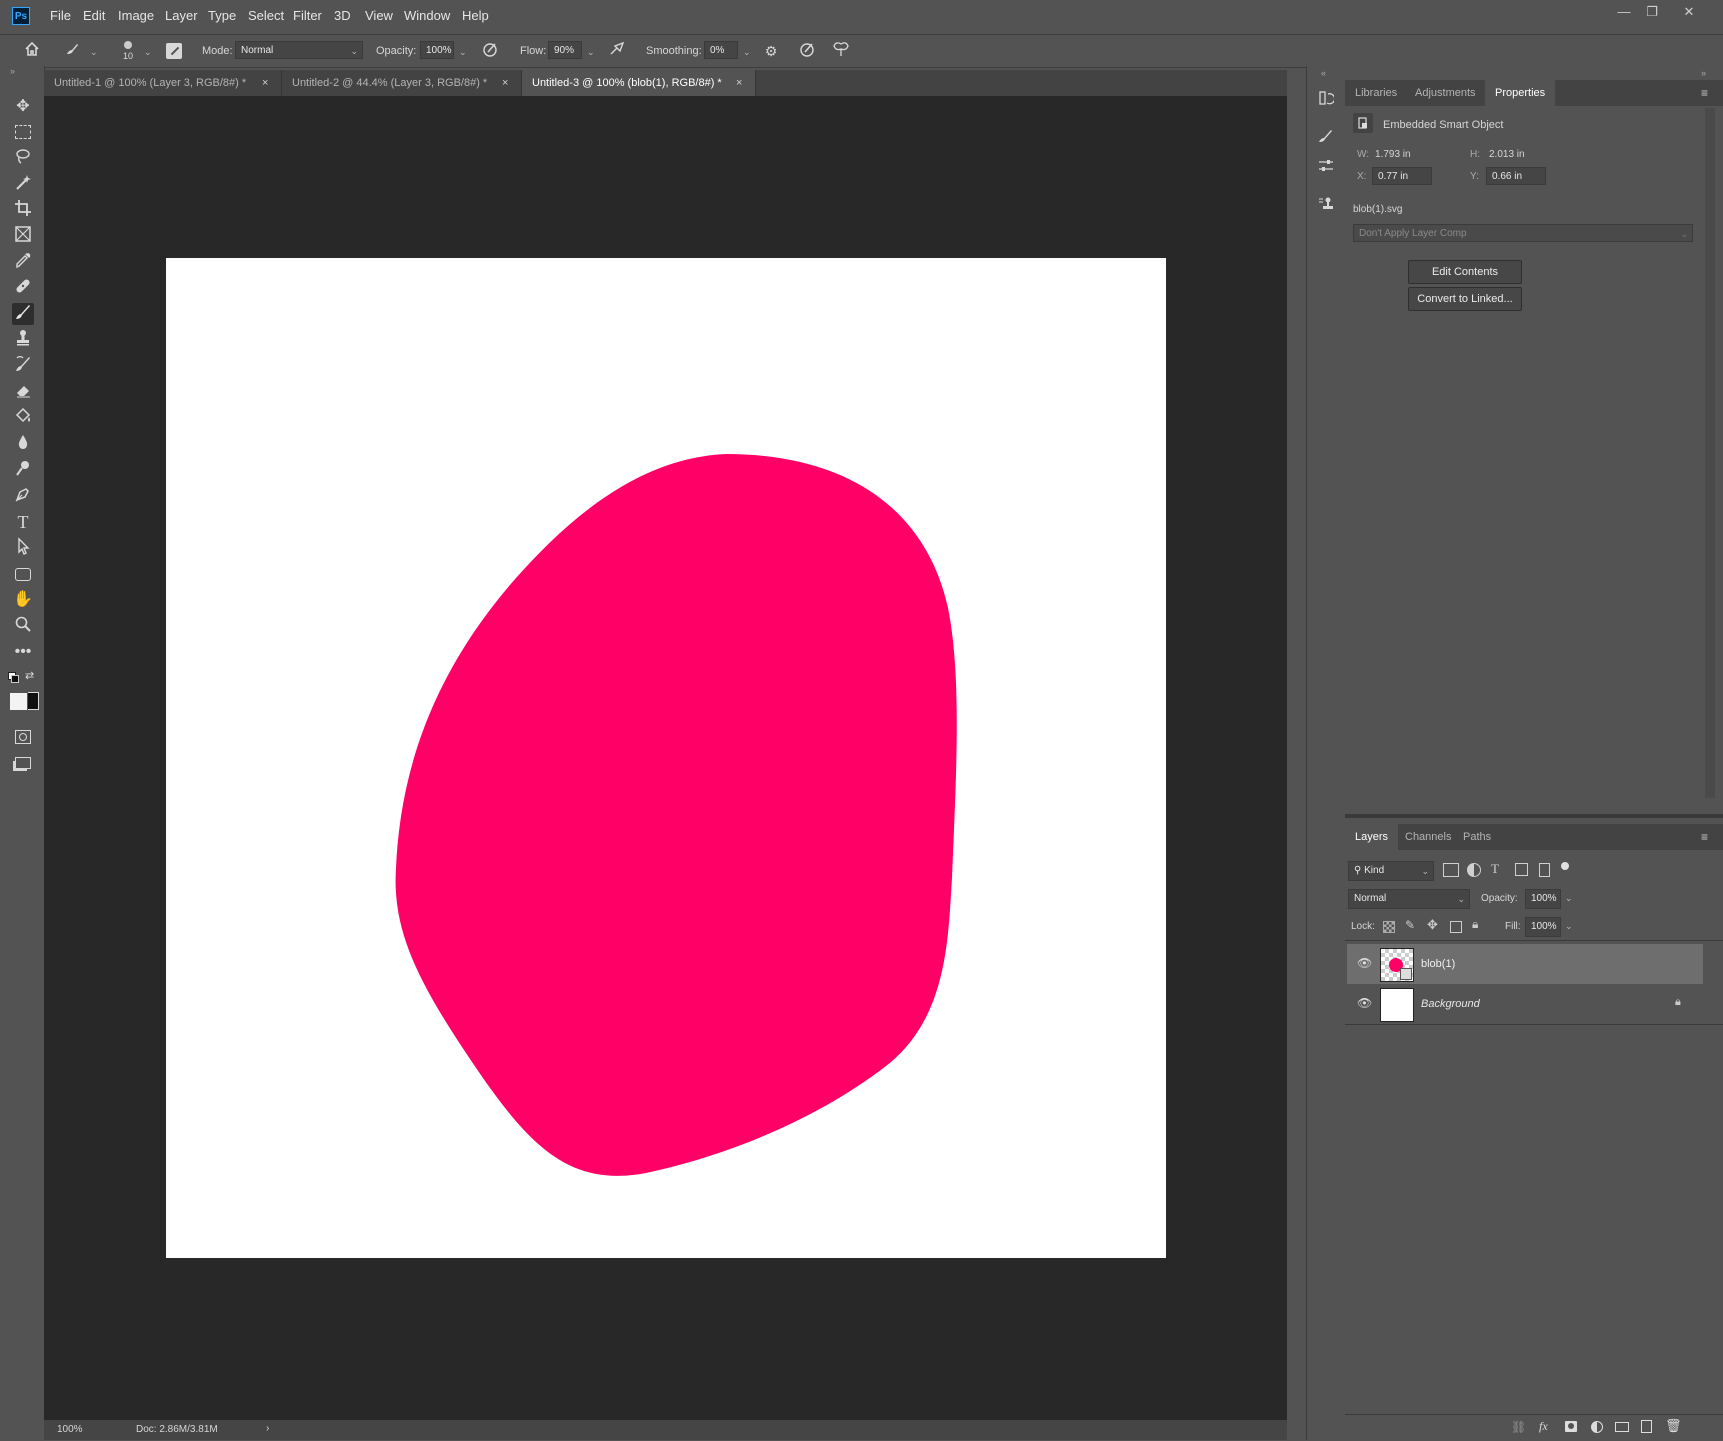  Describe the element at coordinates (1565, 866) in the screenshot. I see `filter-toggle-icon` at that location.